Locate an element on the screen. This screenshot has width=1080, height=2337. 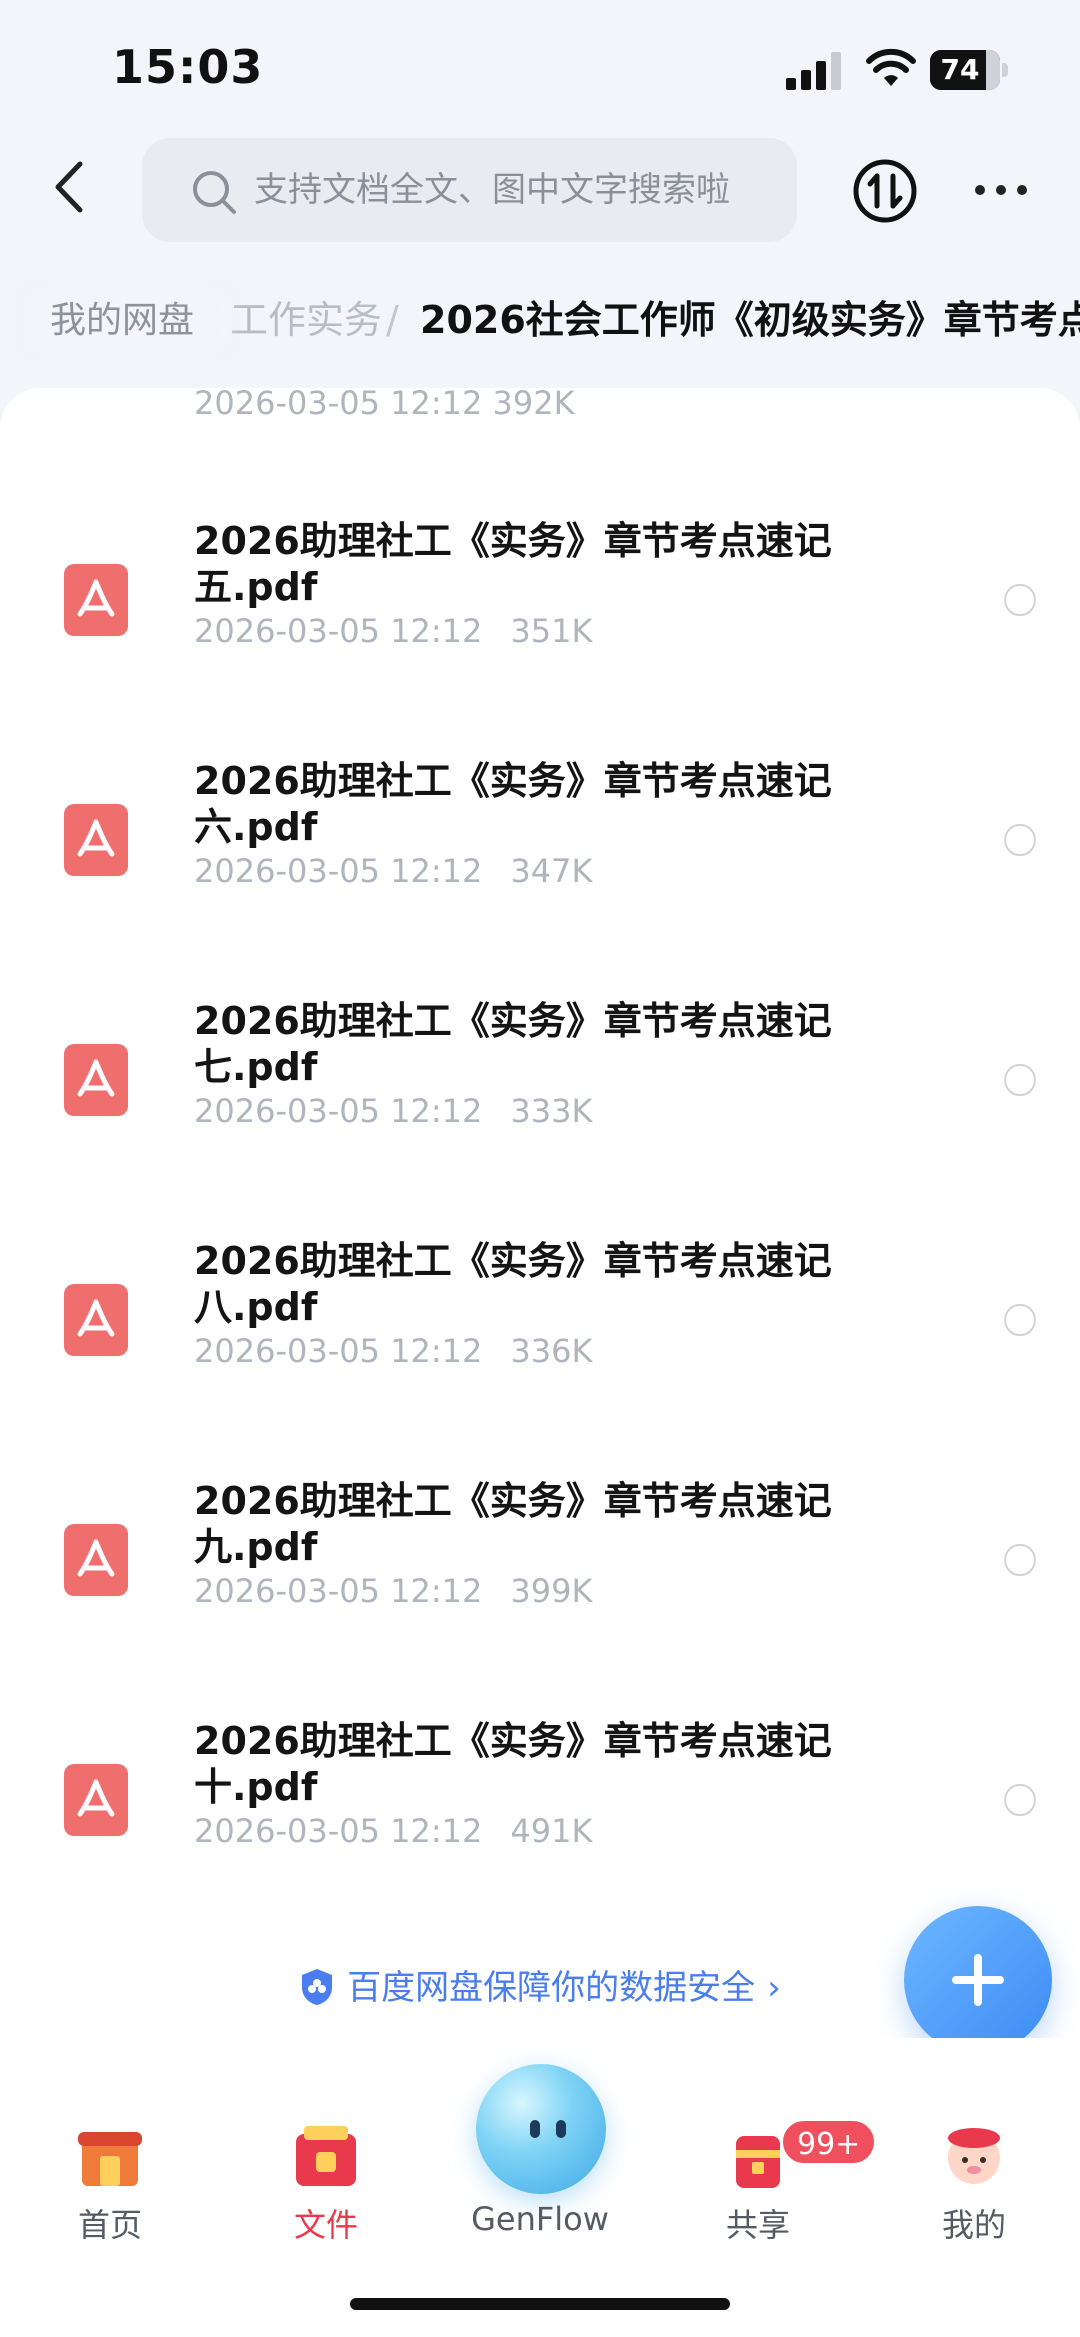
tab-home: 首页 is located at coordinates (110, 2185).